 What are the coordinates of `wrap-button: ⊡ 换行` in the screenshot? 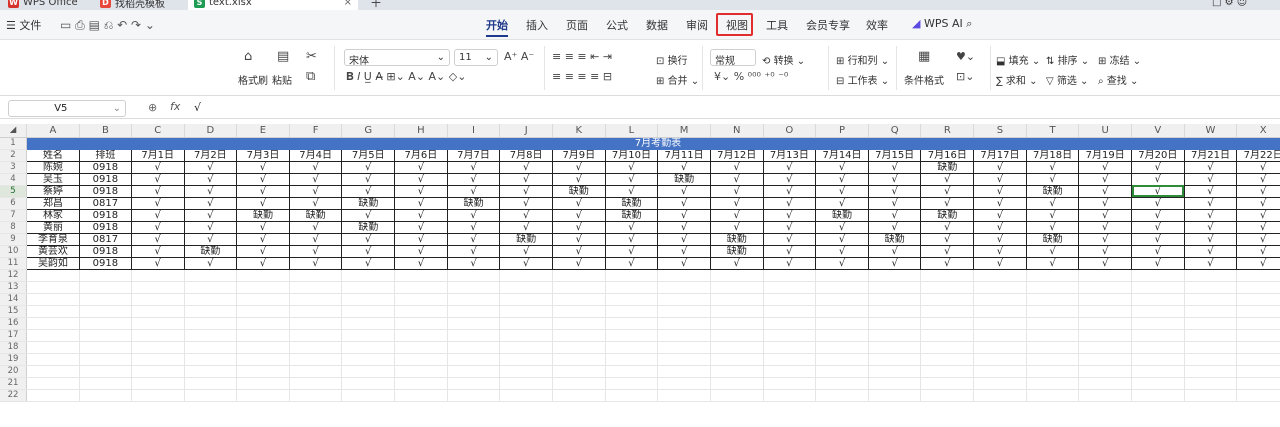 It's located at (672, 59).